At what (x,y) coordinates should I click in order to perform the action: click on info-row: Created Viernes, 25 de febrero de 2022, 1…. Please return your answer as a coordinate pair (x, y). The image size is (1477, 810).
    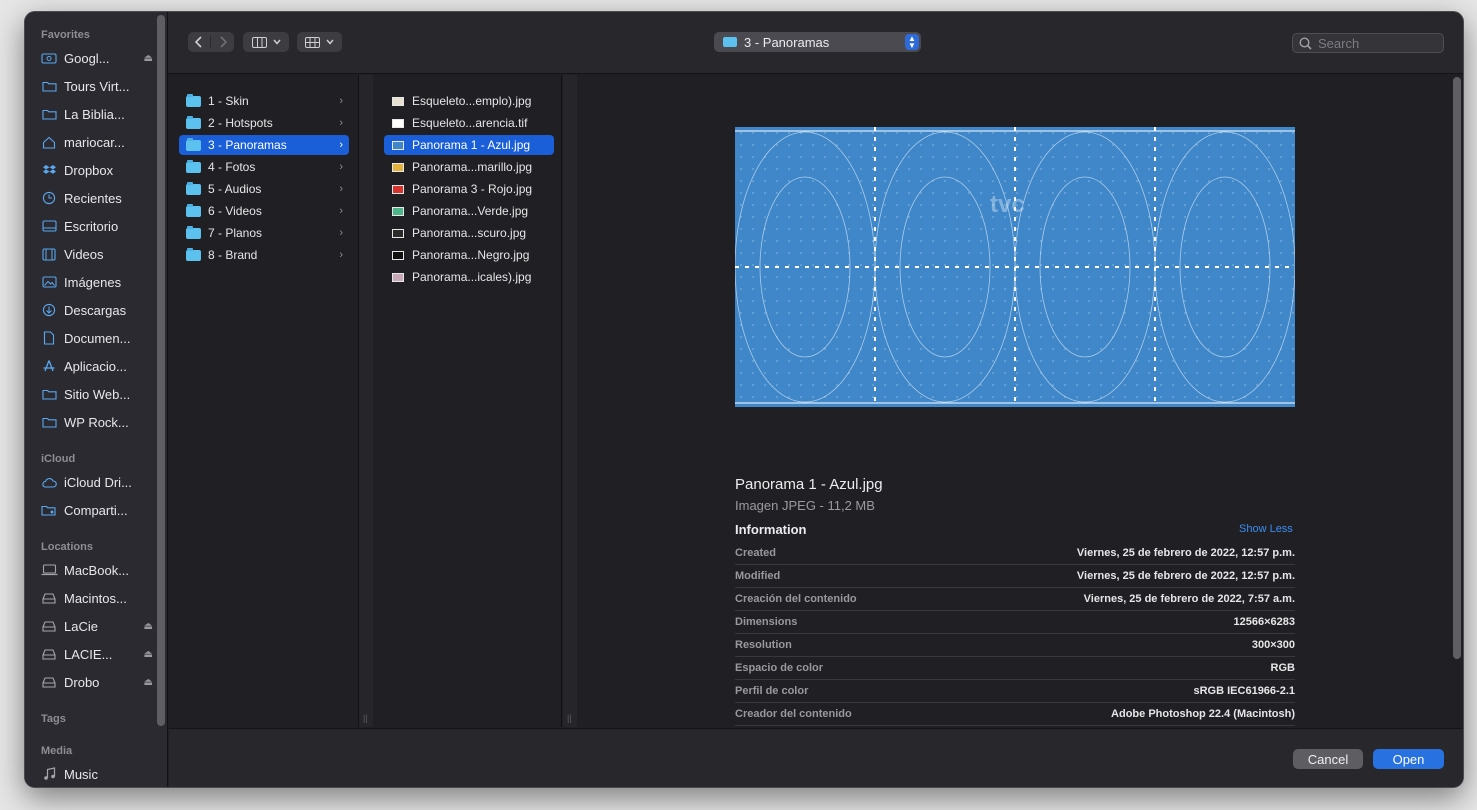
    Looking at the image, I should click on (1015, 553).